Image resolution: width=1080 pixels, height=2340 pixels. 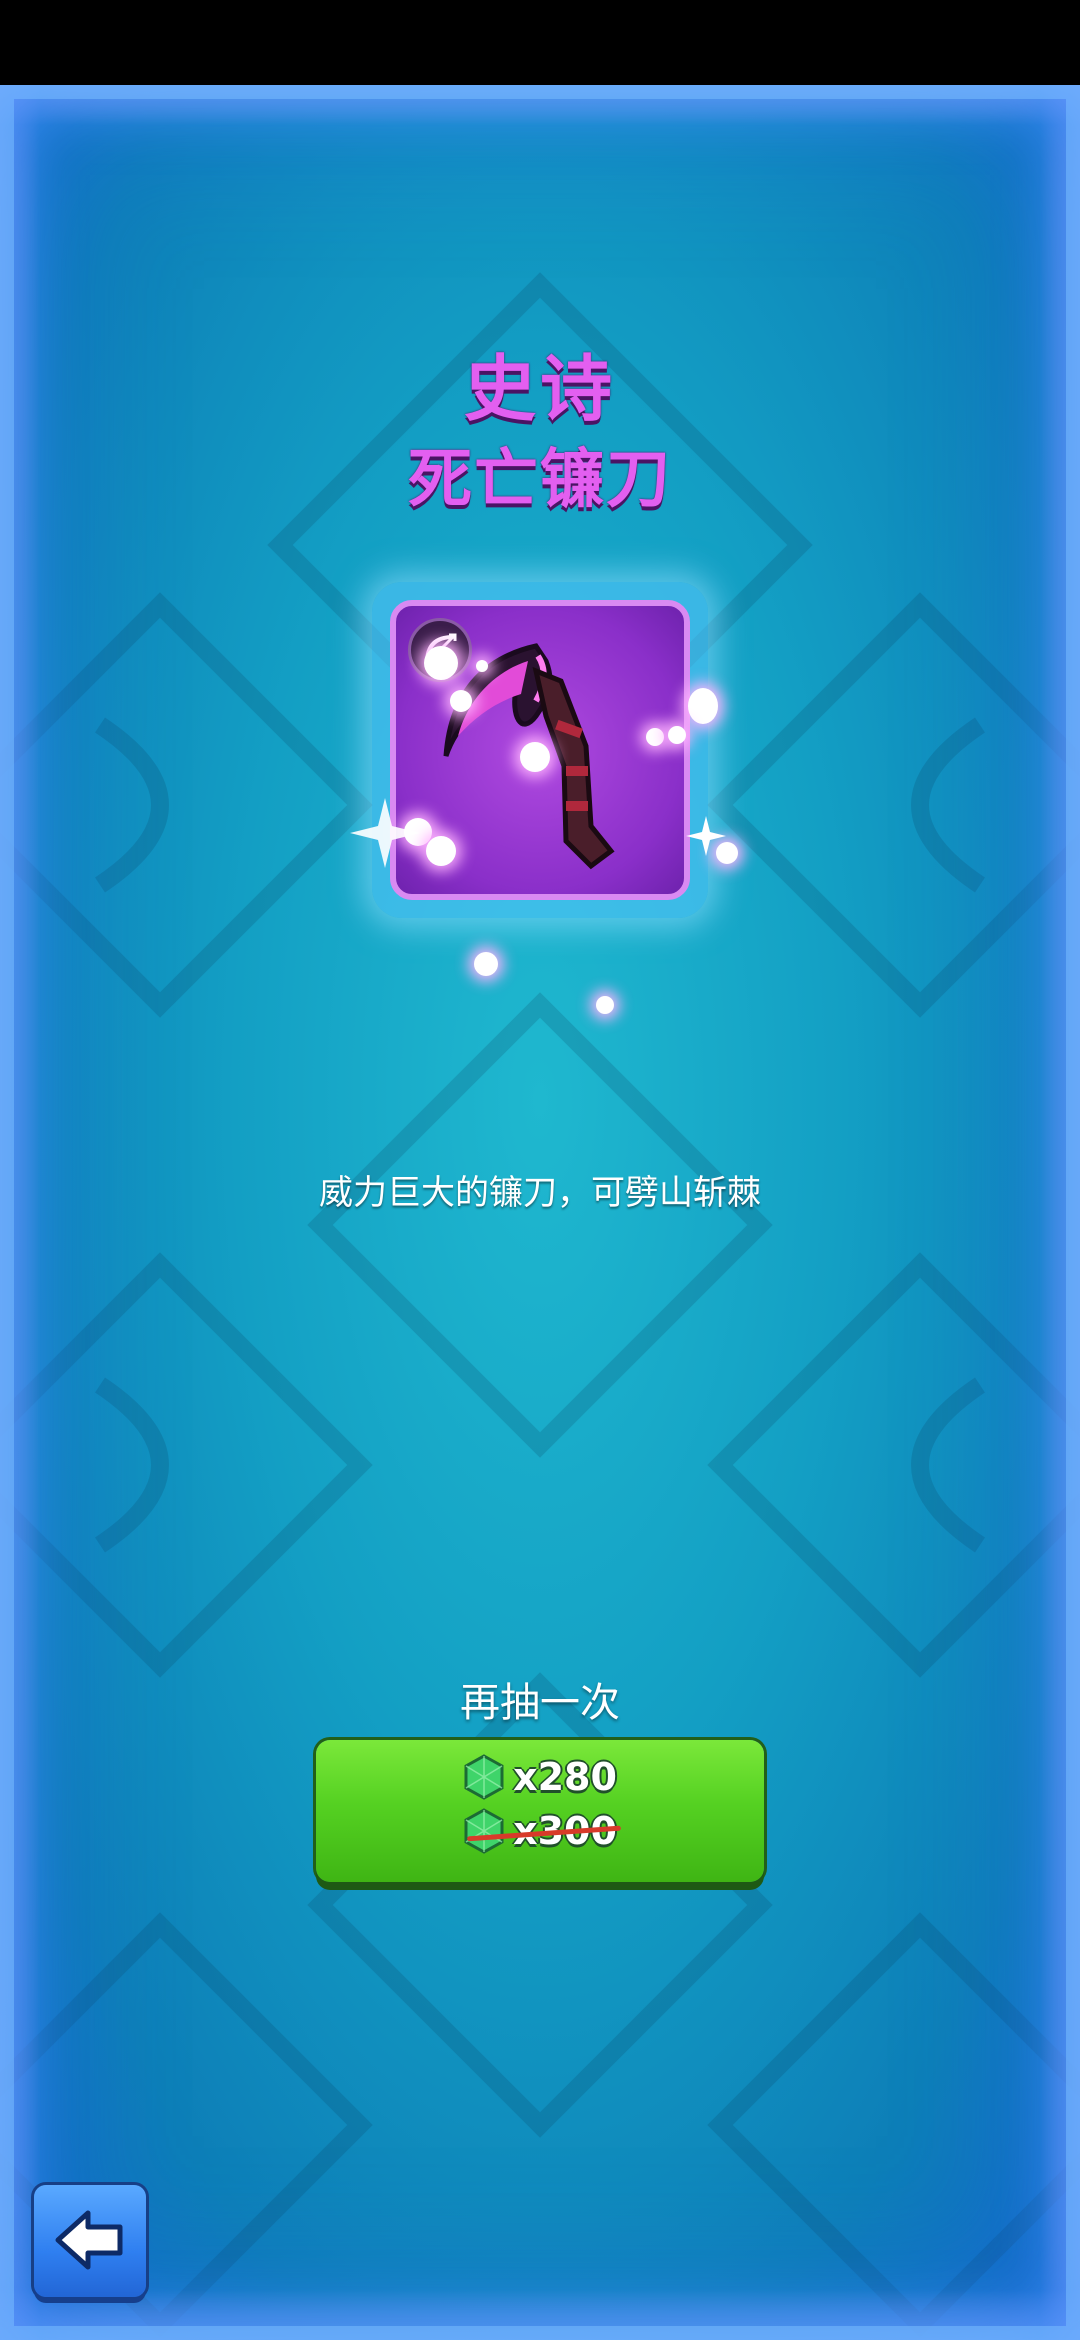 I want to click on back-button, so click(x=90, y=2241).